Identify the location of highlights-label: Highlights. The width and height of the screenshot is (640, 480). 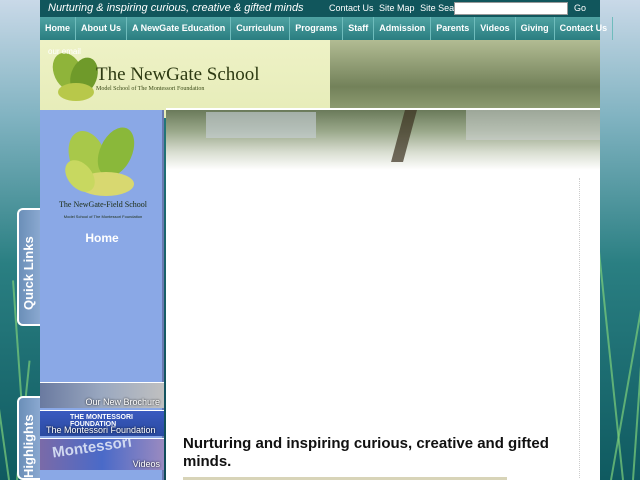
(28, 446).